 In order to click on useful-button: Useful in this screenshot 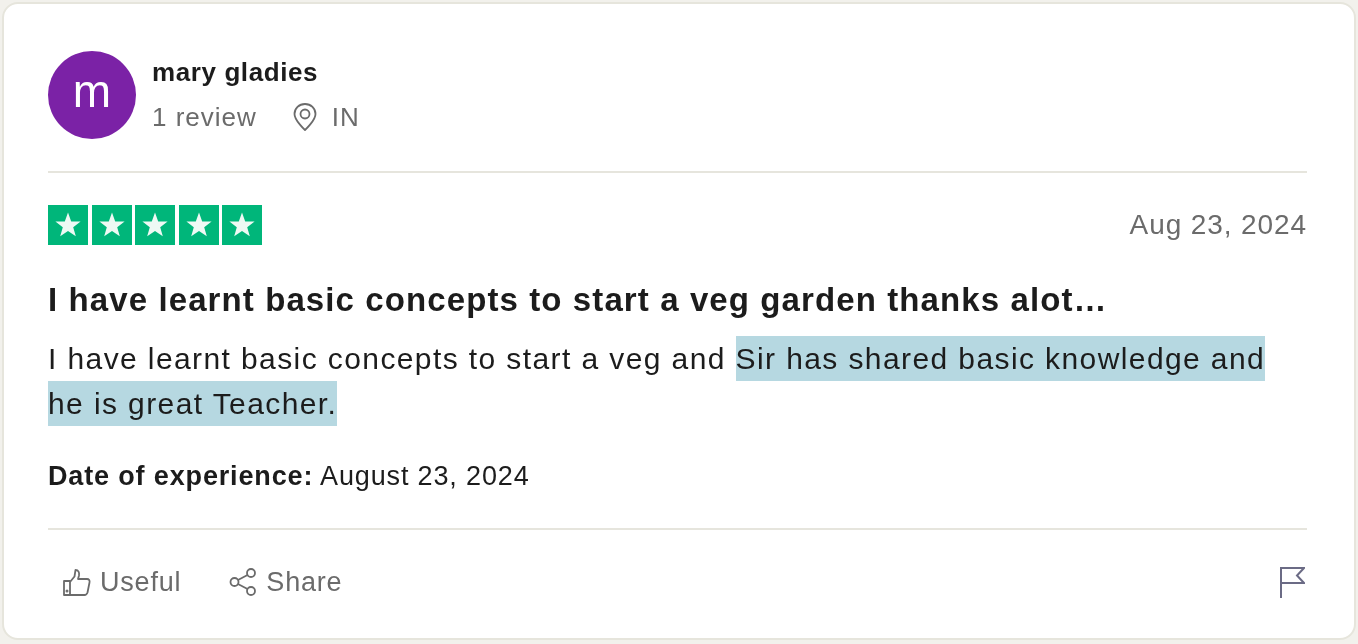, I will do `click(122, 582)`.